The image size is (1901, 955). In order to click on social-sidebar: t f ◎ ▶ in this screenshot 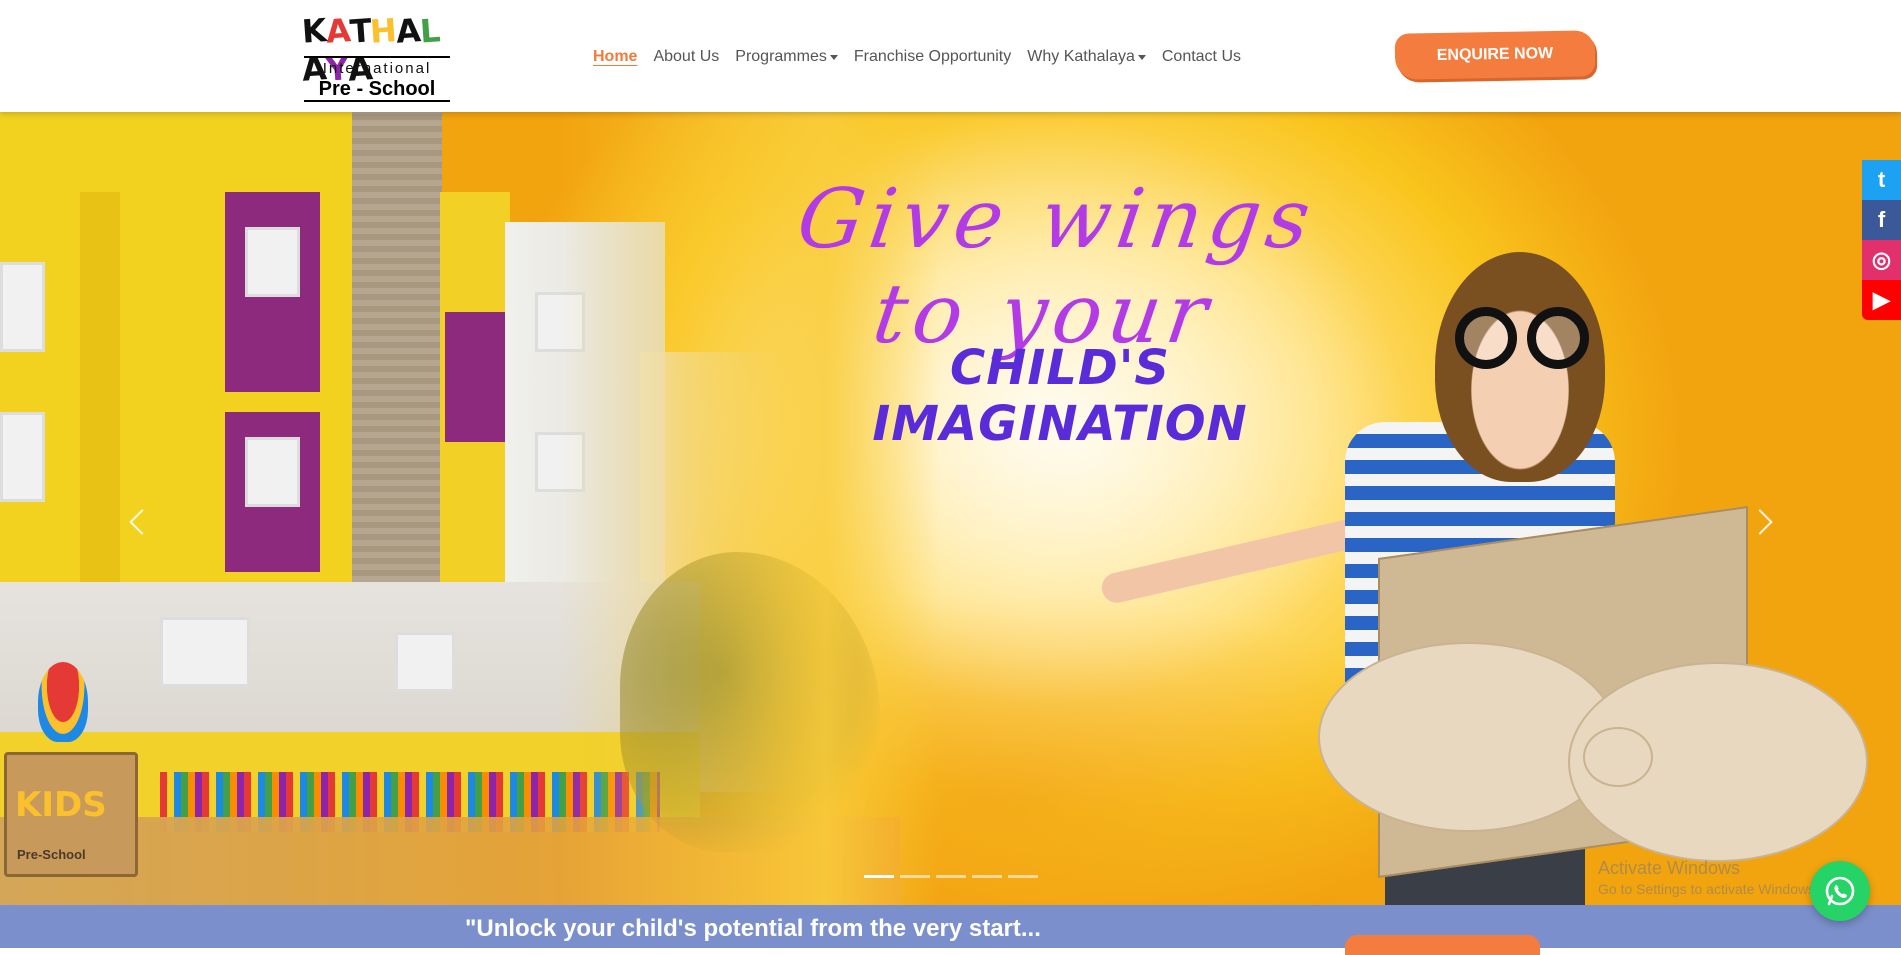, I will do `click(1881, 240)`.